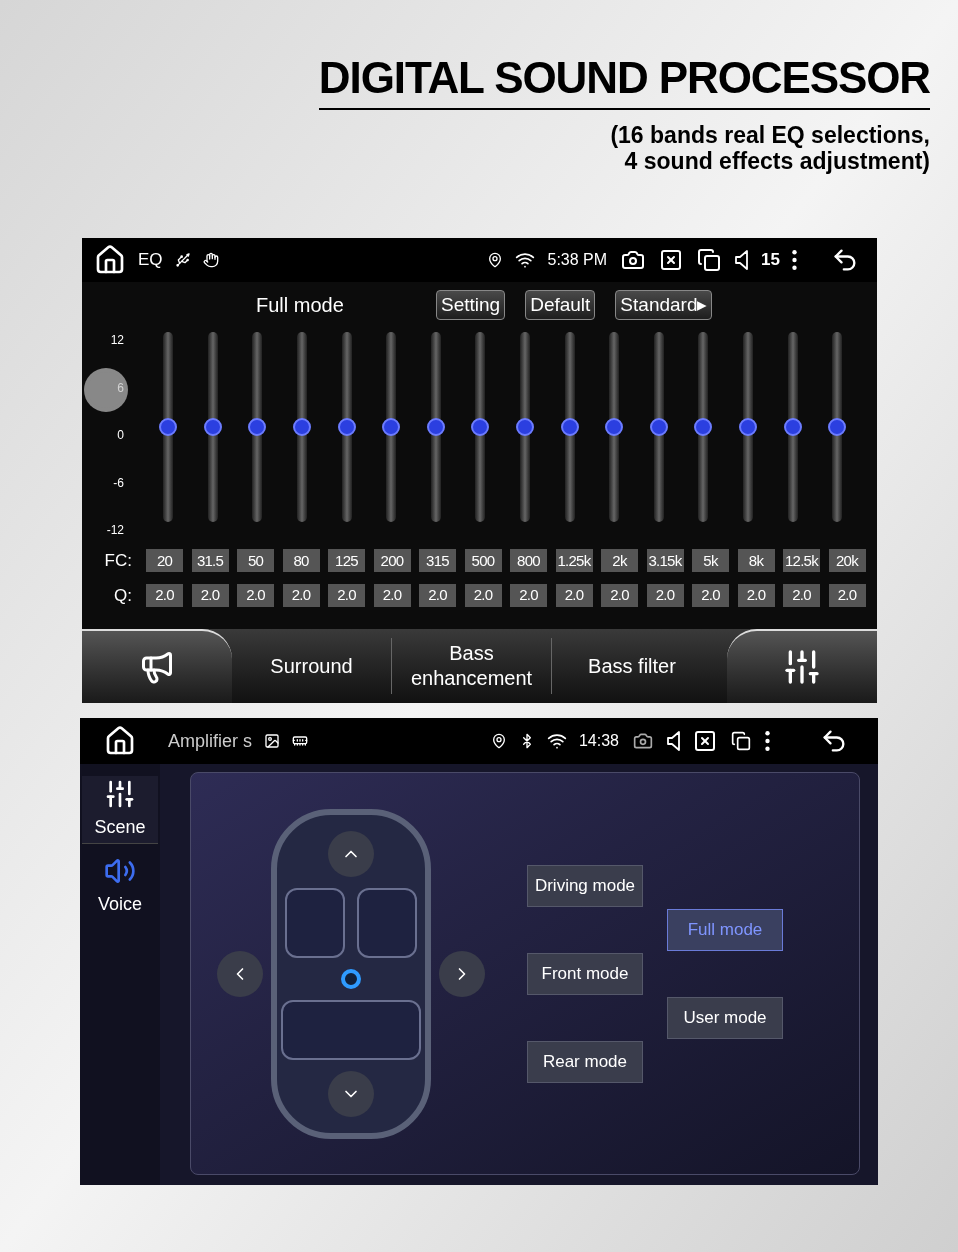 The height and width of the screenshot is (1252, 958). I want to click on row-label: Q:, so click(123, 595).